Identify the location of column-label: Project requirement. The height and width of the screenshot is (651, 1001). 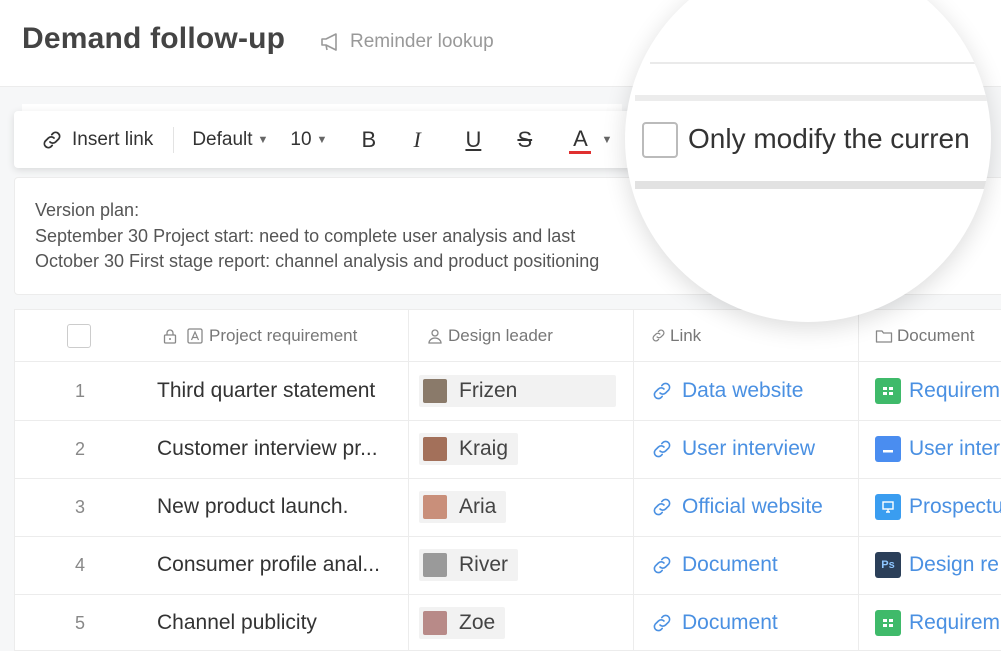
(283, 335).